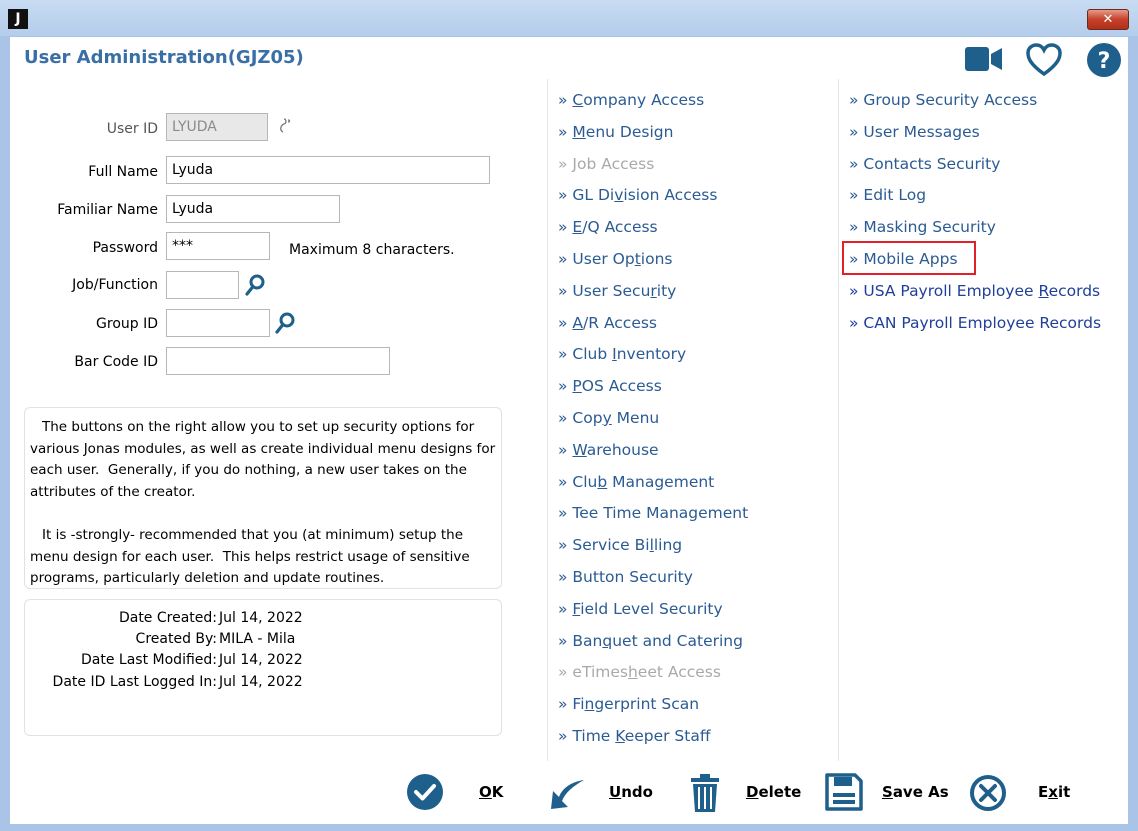 Image resolution: width=1138 pixels, height=831 pixels. What do you see at coordinates (218, 246) in the screenshot?
I see `password-field` at bounding box center [218, 246].